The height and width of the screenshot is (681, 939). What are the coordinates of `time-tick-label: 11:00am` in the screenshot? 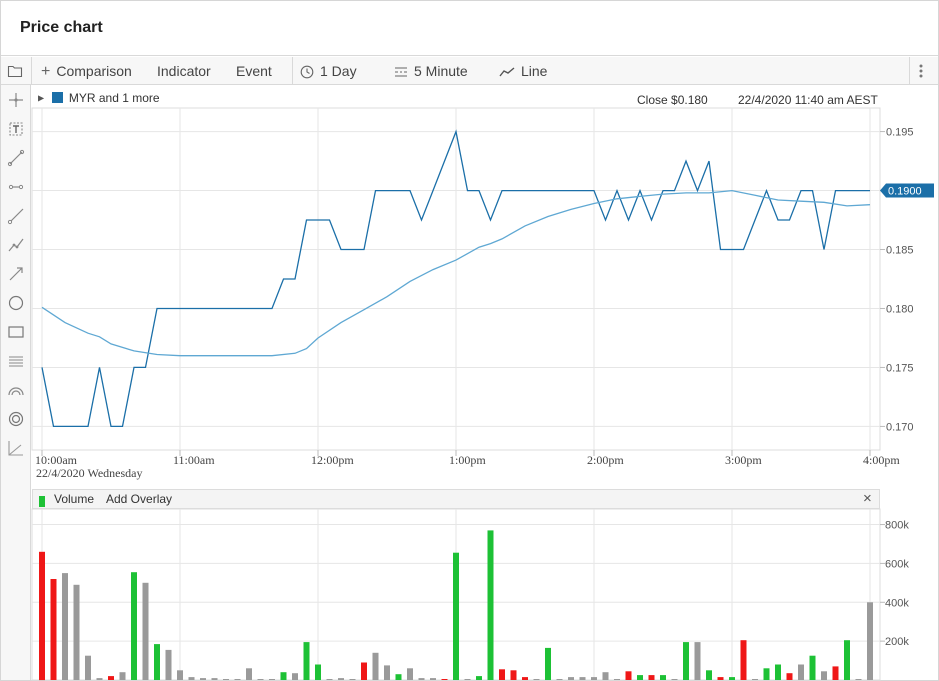 It's located at (194, 460).